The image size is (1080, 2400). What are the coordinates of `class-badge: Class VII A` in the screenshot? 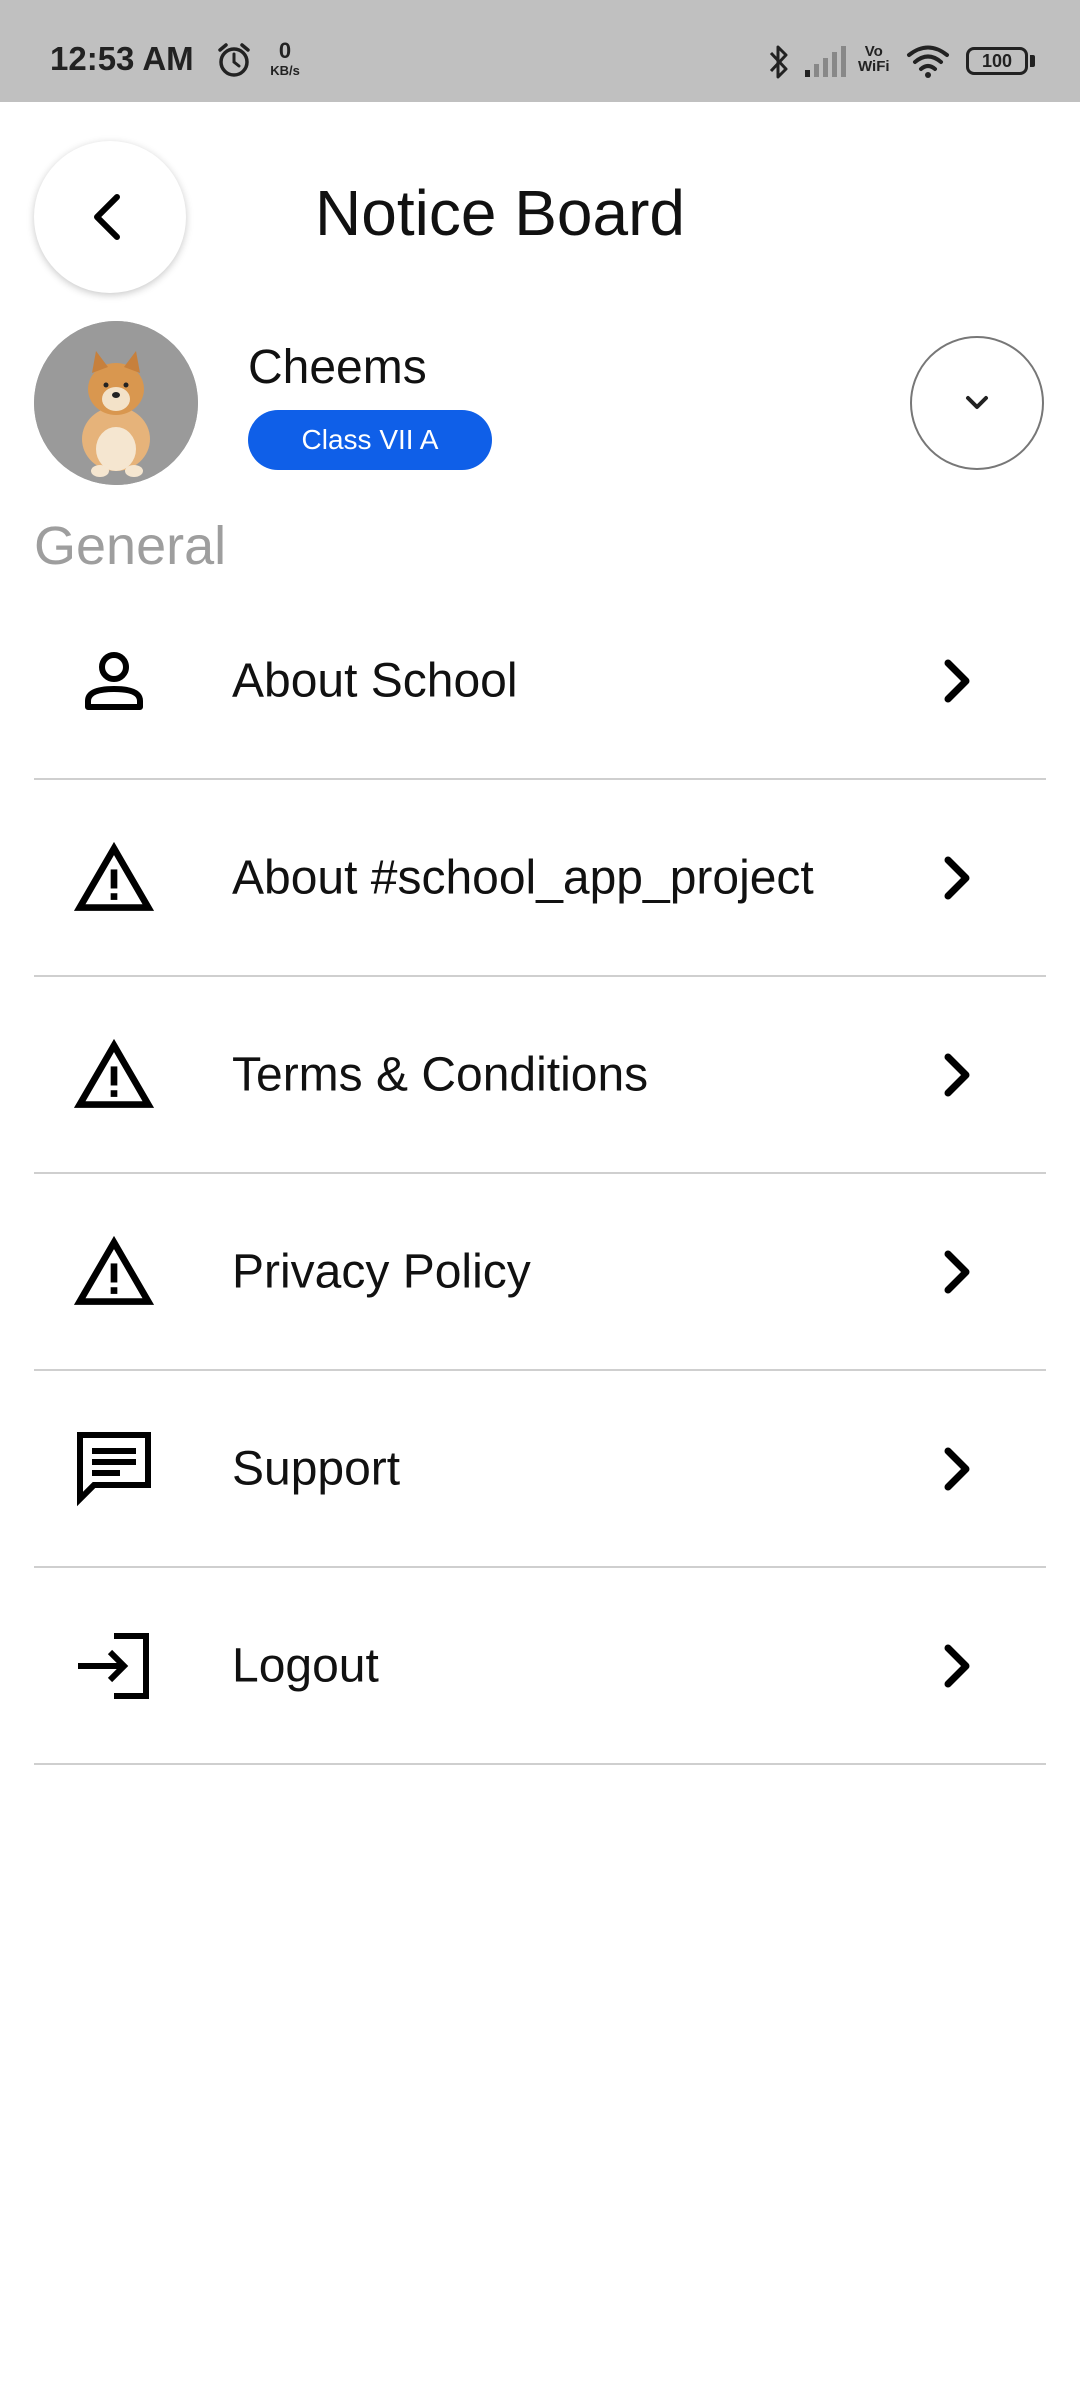 It's located at (370, 440).